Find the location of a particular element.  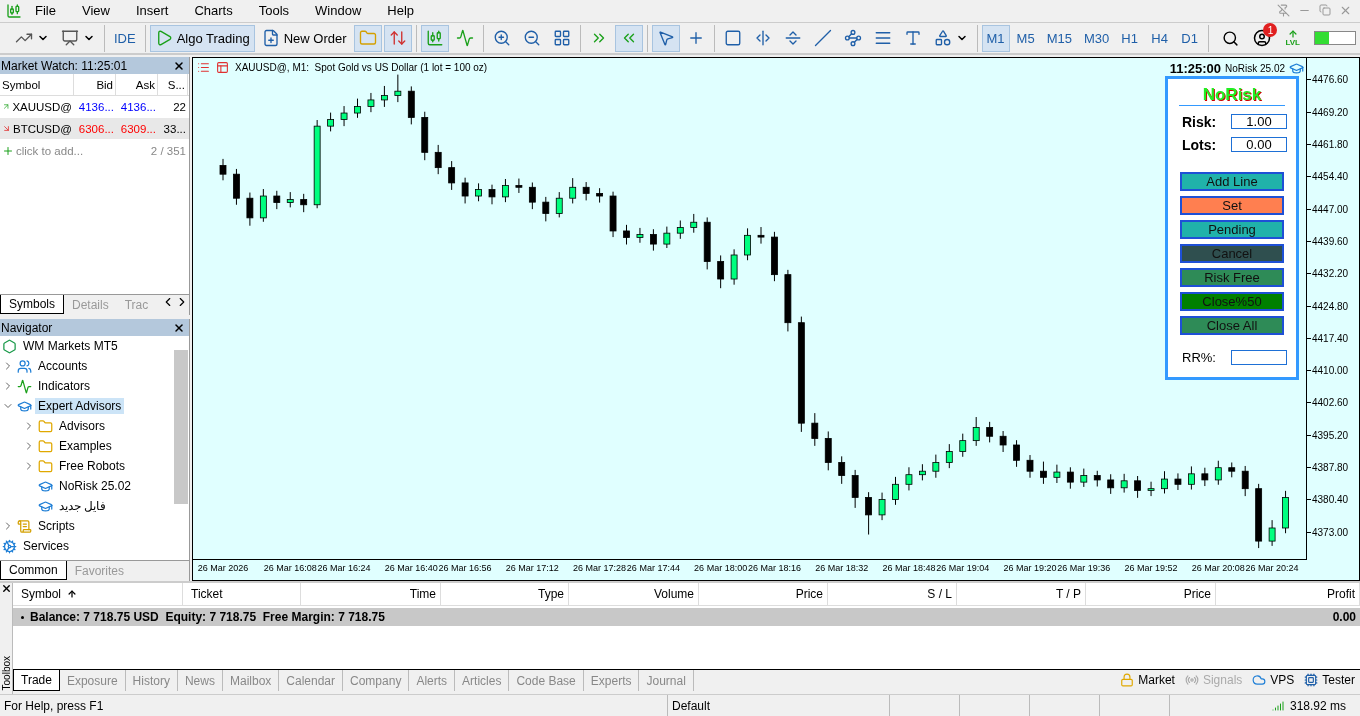

toolbox-label: Toolbox is located at coordinates (6, 673).